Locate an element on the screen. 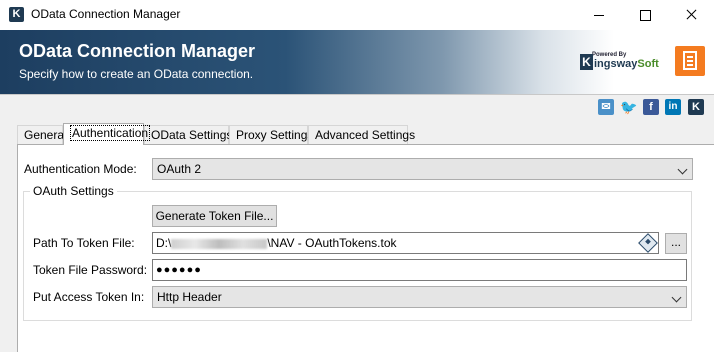 The width and height of the screenshot is (714, 352). tab-label: Advanced Settings is located at coordinates (365, 135).